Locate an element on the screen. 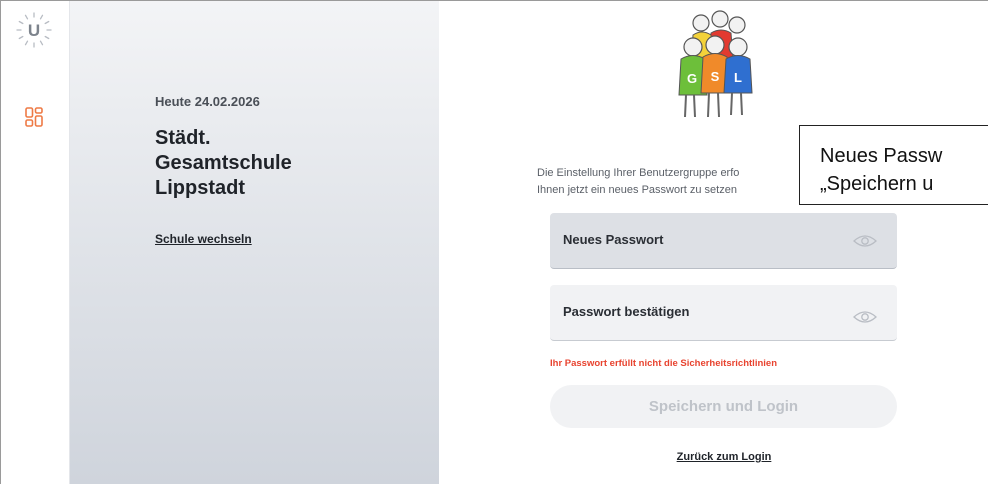 The width and height of the screenshot is (988, 484). back-to-login-link: Zurück zum Login is located at coordinates (713, 457).